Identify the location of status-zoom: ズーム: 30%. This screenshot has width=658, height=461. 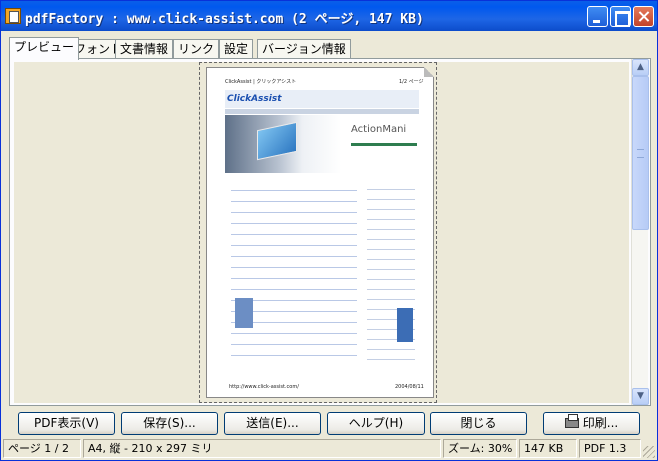
(480, 448).